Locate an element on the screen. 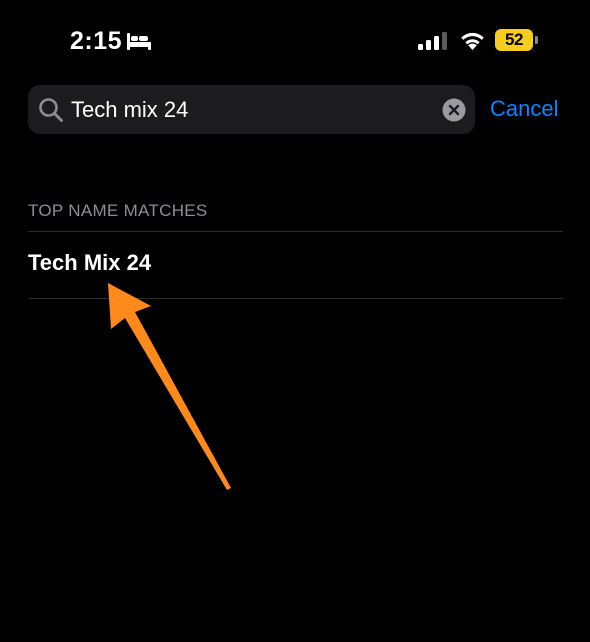 The width and height of the screenshot is (590, 642). battery-icon: 52 is located at coordinates (517, 40).